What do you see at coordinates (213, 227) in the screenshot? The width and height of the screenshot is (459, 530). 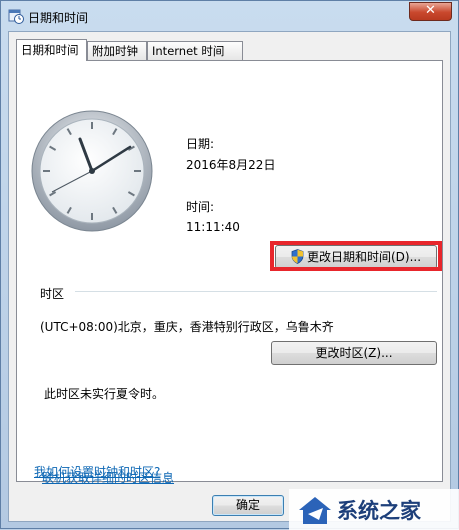 I see `time-value: 11:11:40` at bounding box center [213, 227].